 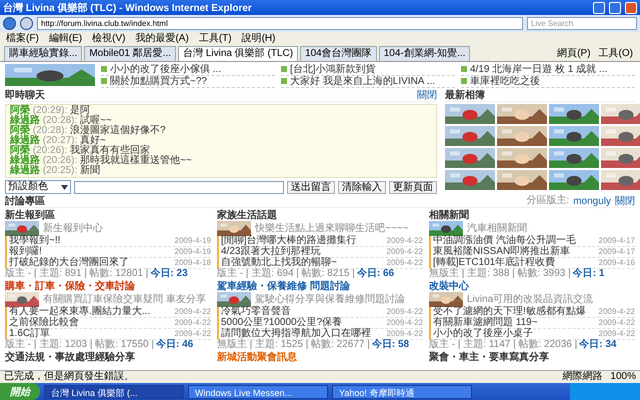 I want to click on chat-button: 清除輸入, so click(x=362, y=187).